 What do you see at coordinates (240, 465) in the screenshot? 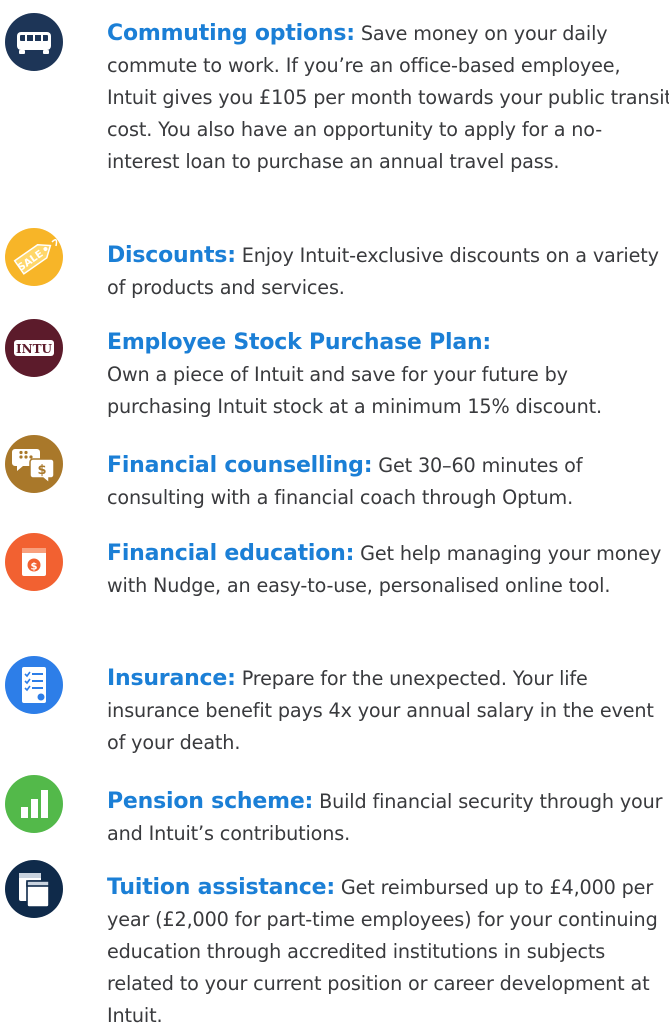
I see `benefit-title: Financial counselling:` at bounding box center [240, 465].